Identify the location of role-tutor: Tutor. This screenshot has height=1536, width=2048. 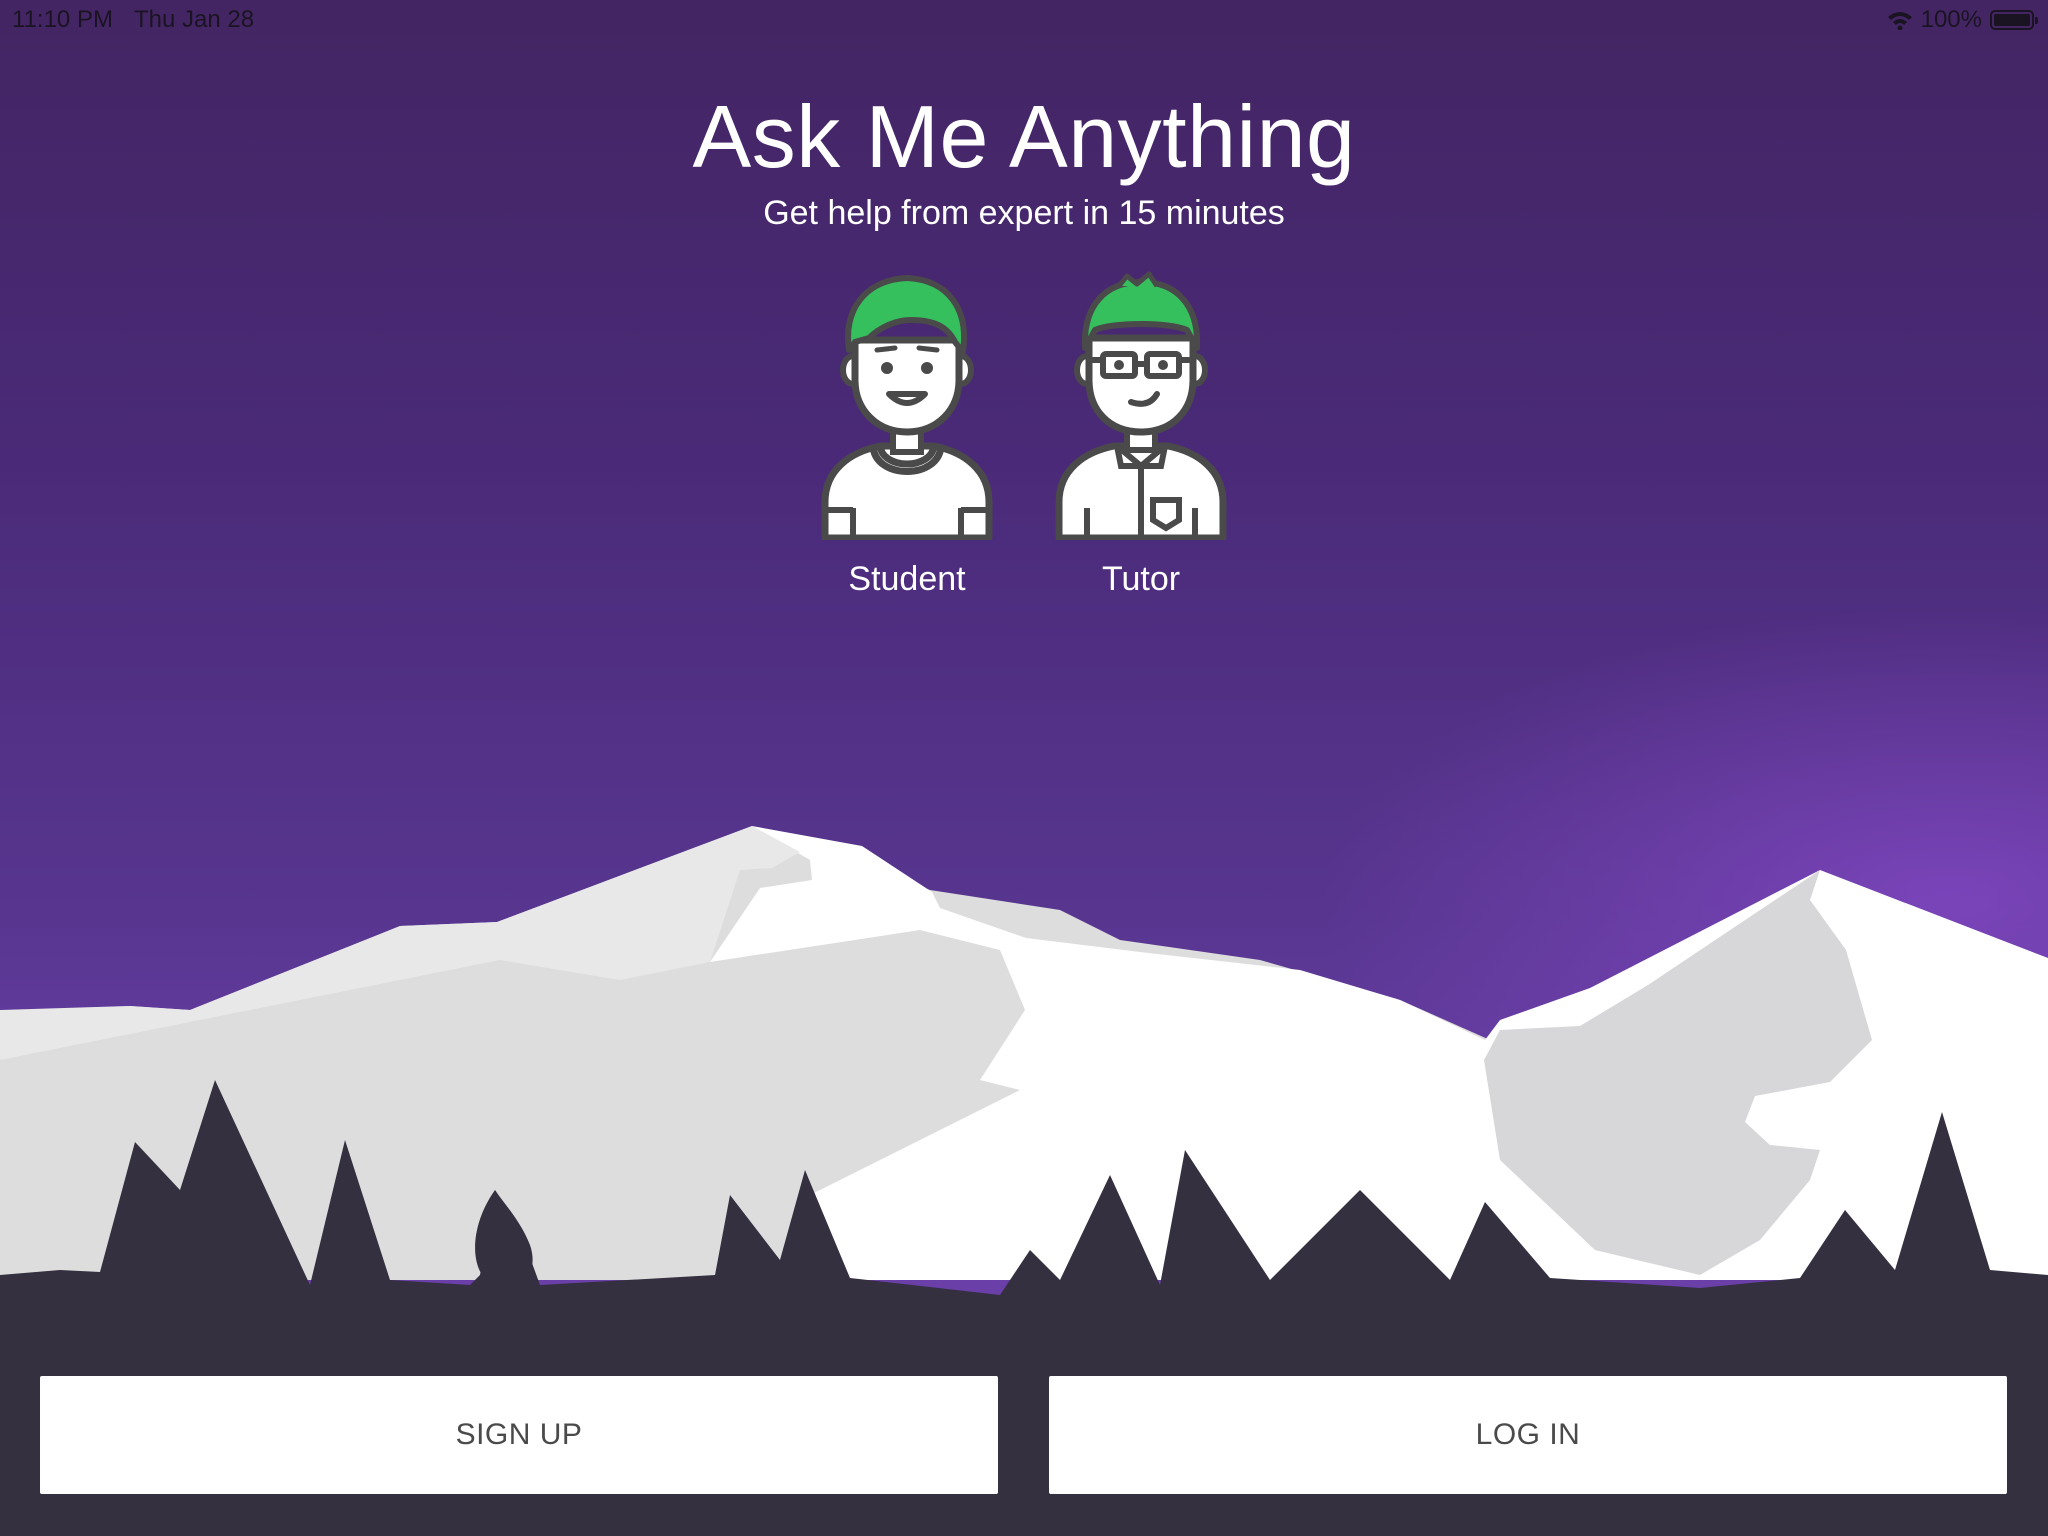
(1141, 434).